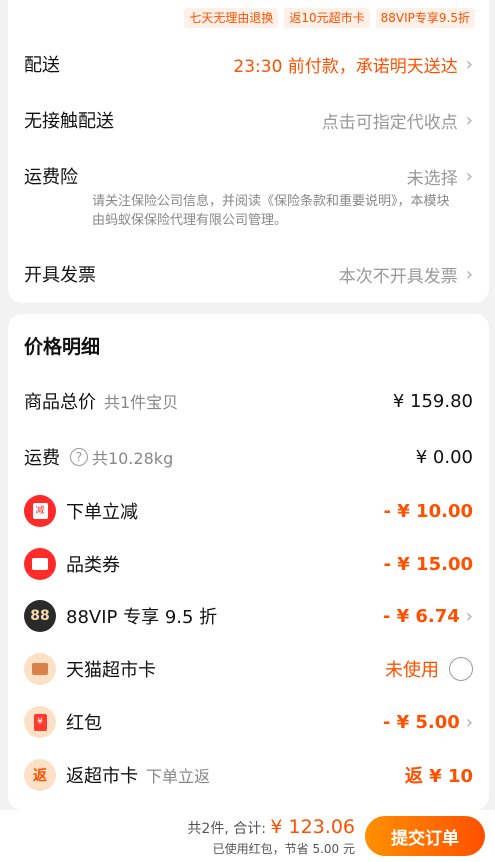 Image resolution: width=495 pixels, height=862 pixels. I want to click on order-total: ¥ 123.06, so click(312, 827).